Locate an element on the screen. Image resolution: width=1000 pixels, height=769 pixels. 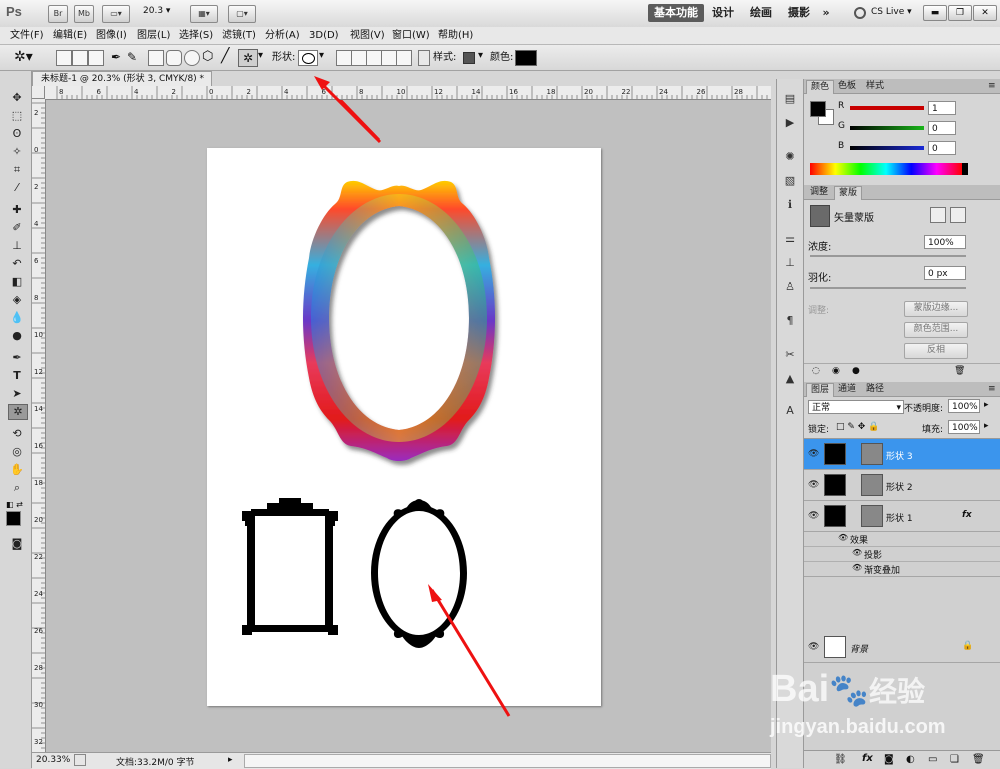
workspace-painting: 绘画 is located at coordinates (761, 13).